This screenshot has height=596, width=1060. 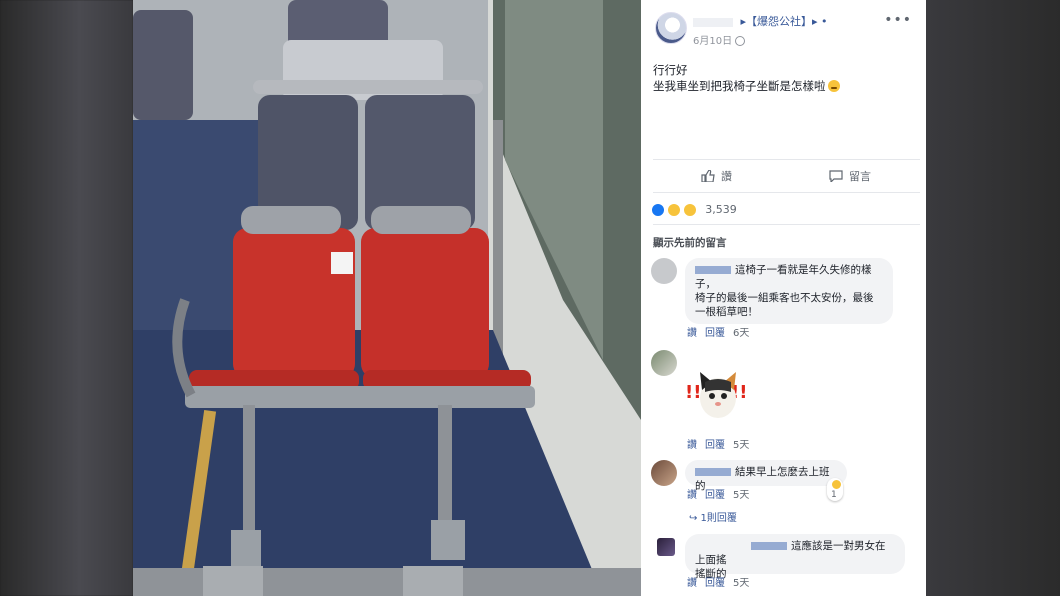 I want to click on poster-line: ▸【爆怨公社】▸ •, so click(x=760, y=21).